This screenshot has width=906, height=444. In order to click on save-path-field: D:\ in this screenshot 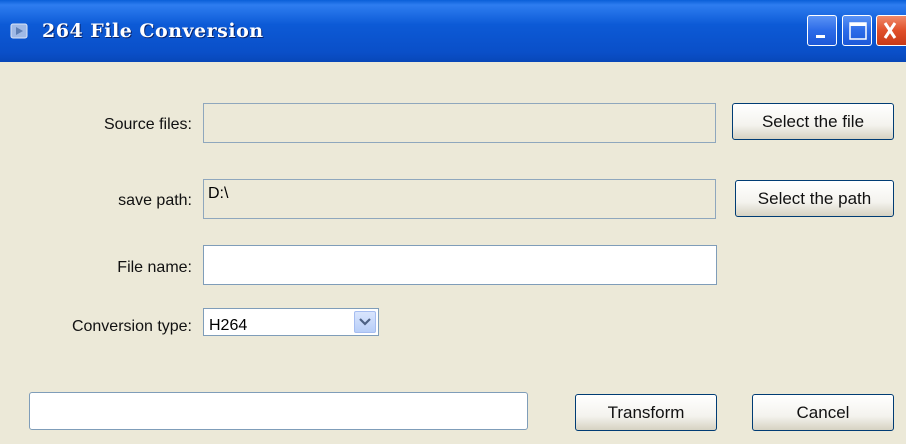, I will do `click(459, 199)`.